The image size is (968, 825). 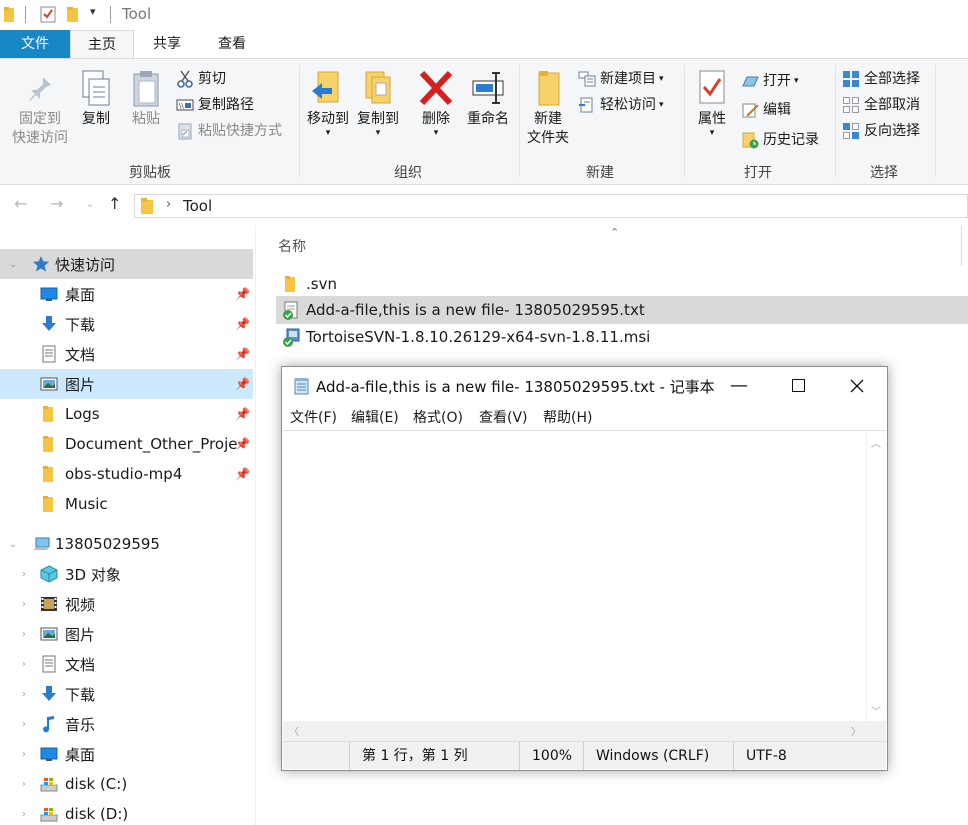 I want to click on nav-this-pc-item: › 视频, so click(x=126, y=604).